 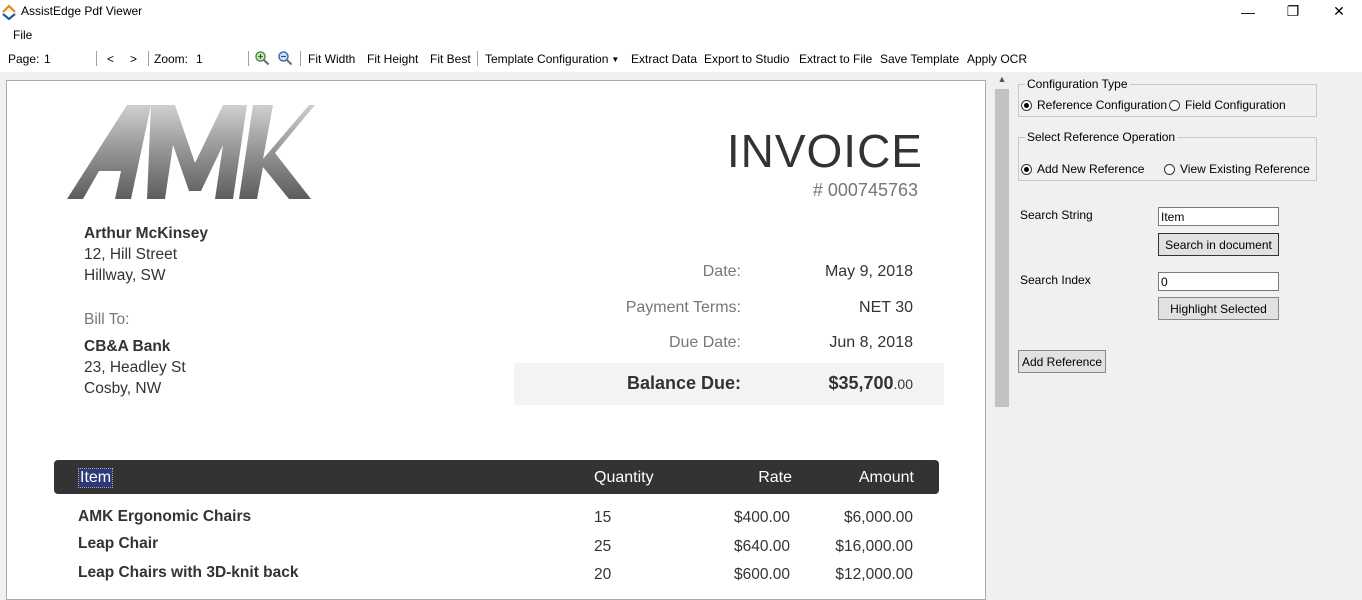 What do you see at coordinates (624, 477) in the screenshot?
I see `column-header-quantity: Quantity` at bounding box center [624, 477].